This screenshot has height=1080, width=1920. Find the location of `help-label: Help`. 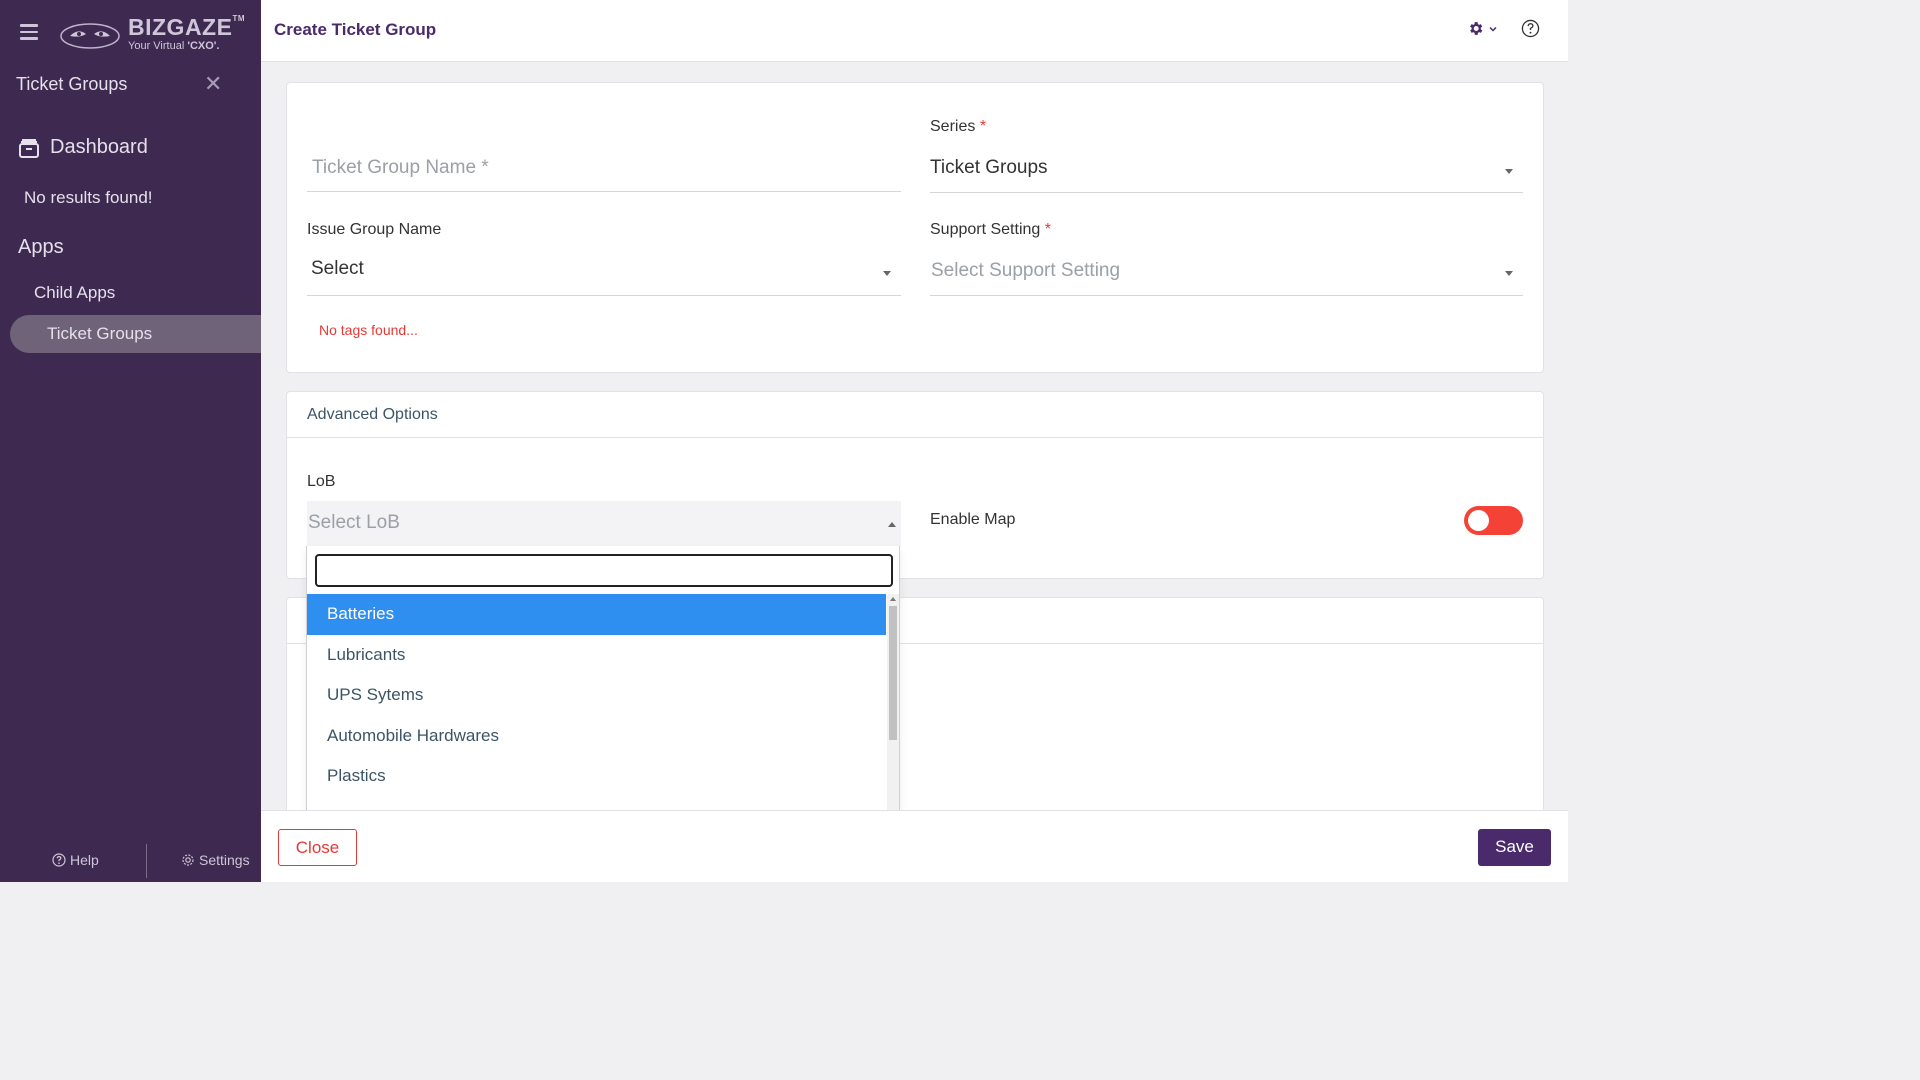

help-label: Help is located at coordinates (84, 860).